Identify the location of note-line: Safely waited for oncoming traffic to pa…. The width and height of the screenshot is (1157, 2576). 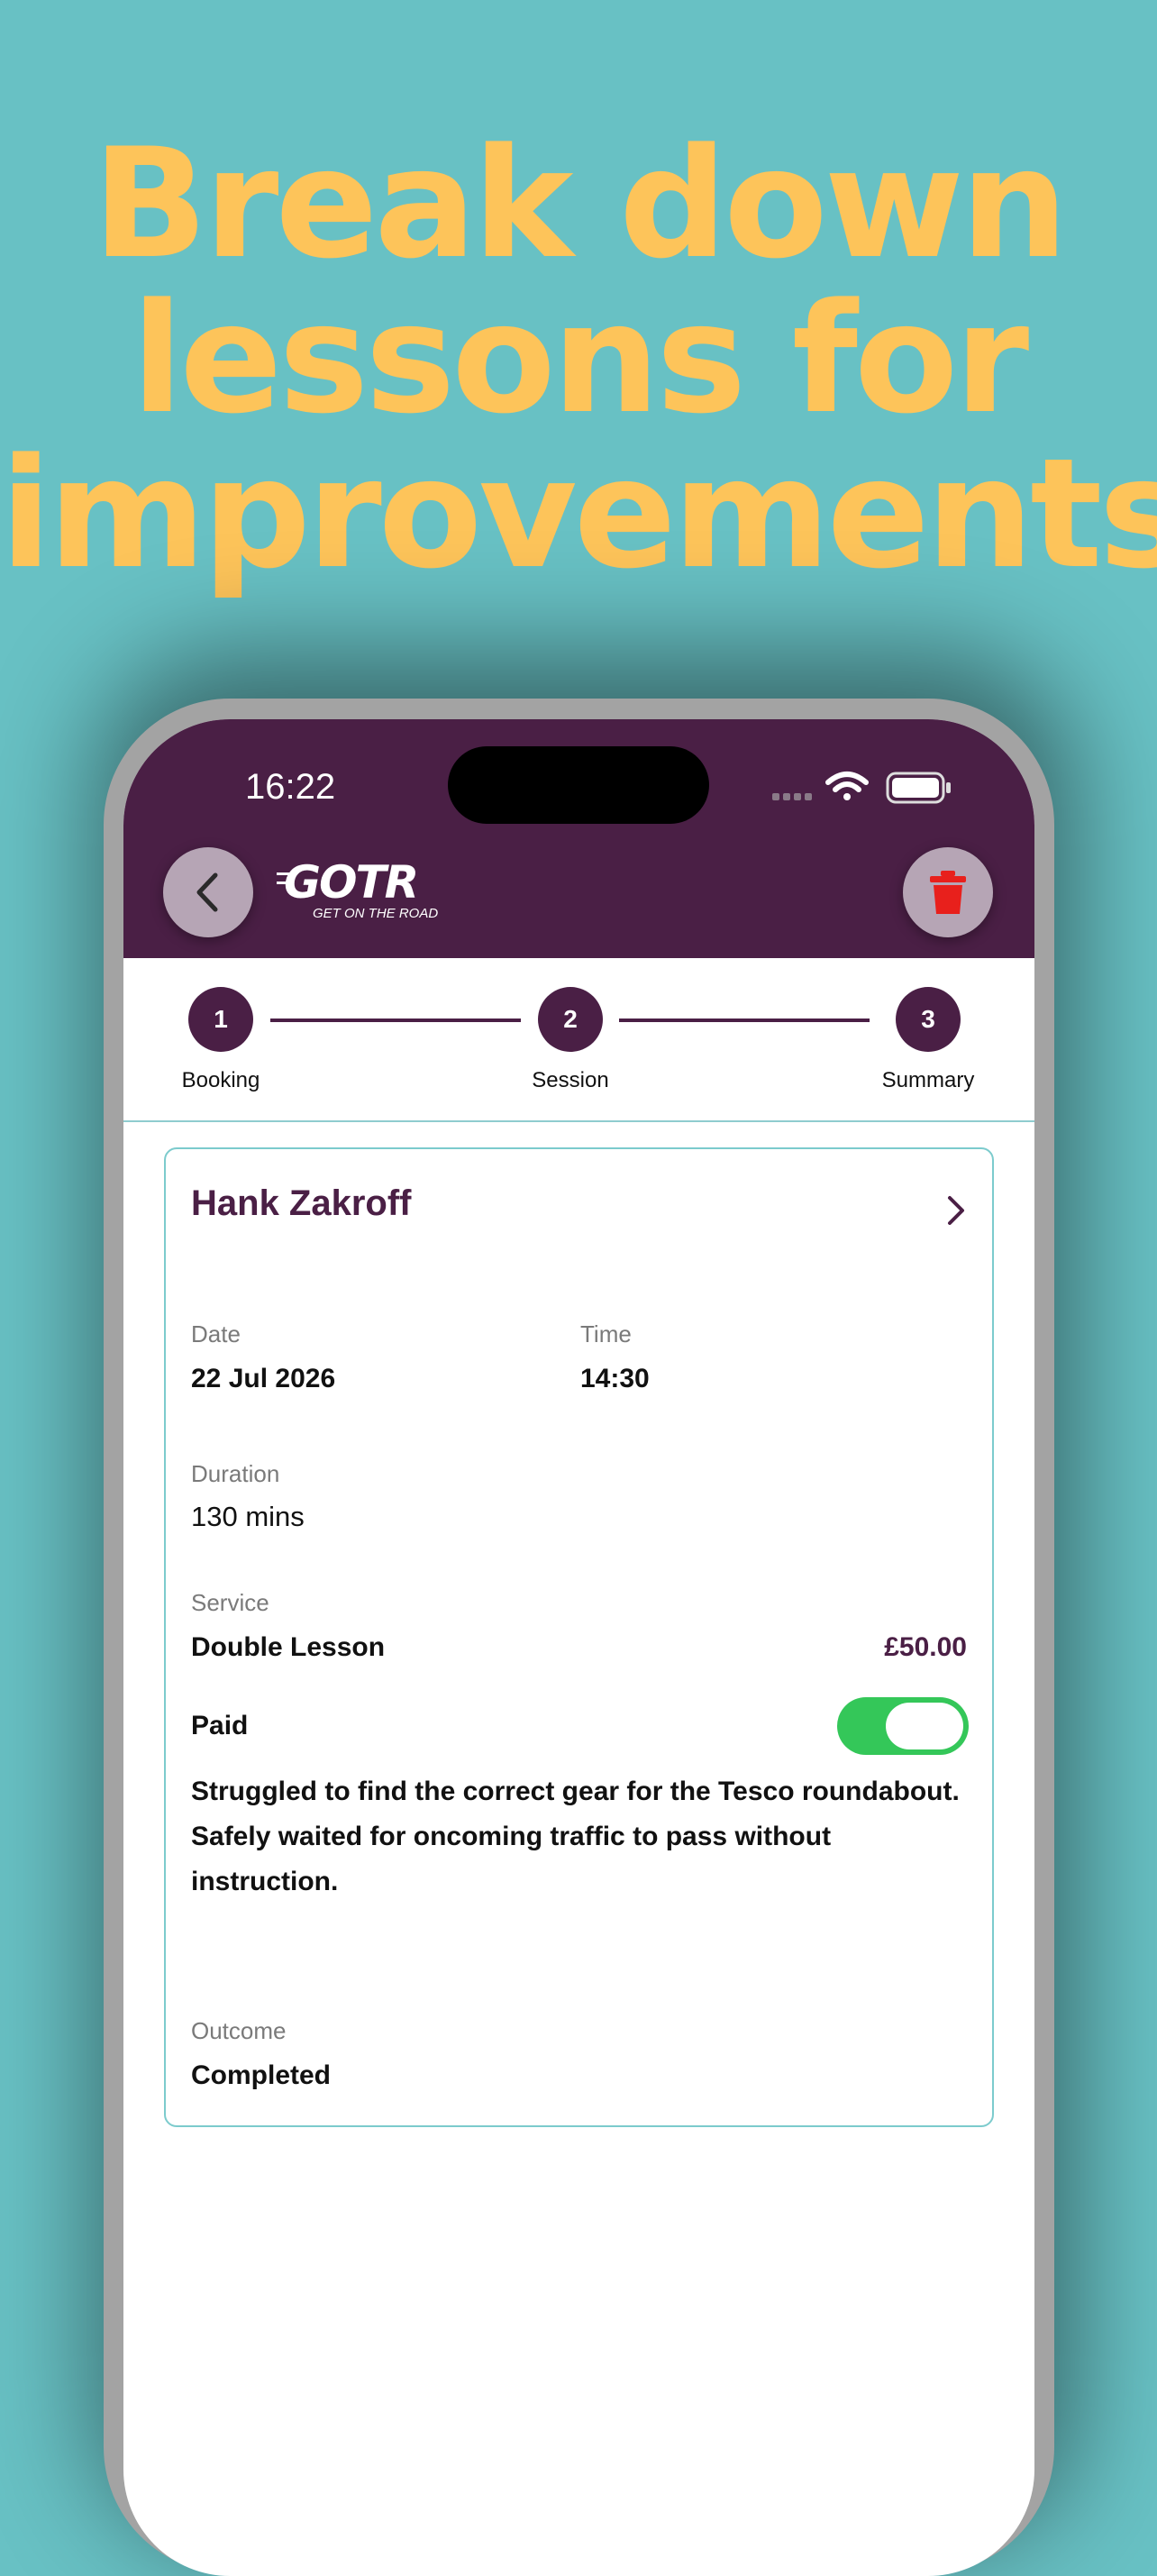
(511, 1859).